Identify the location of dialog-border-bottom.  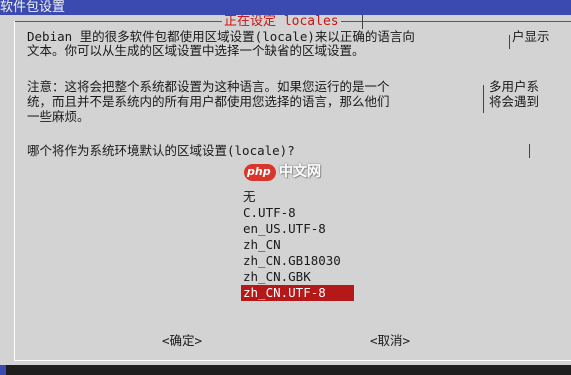
(292, 360).